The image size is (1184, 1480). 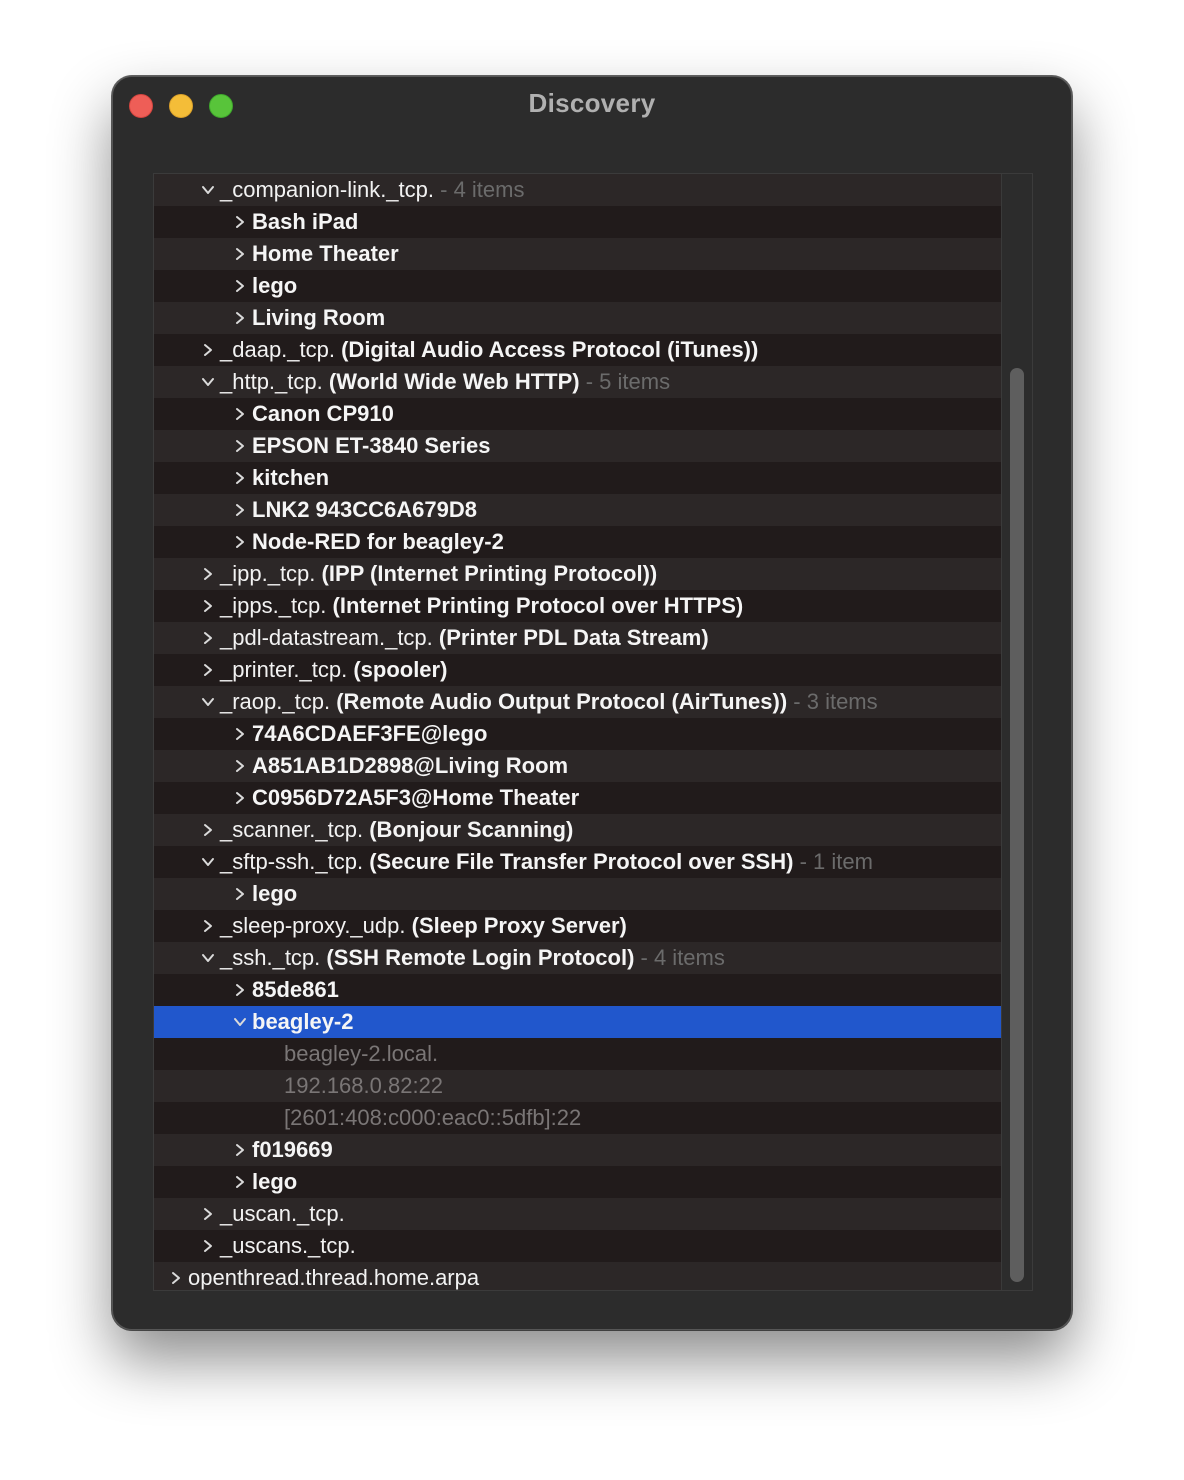 I want to click on row-name: Canon CP910, so click(x=323, y=413).